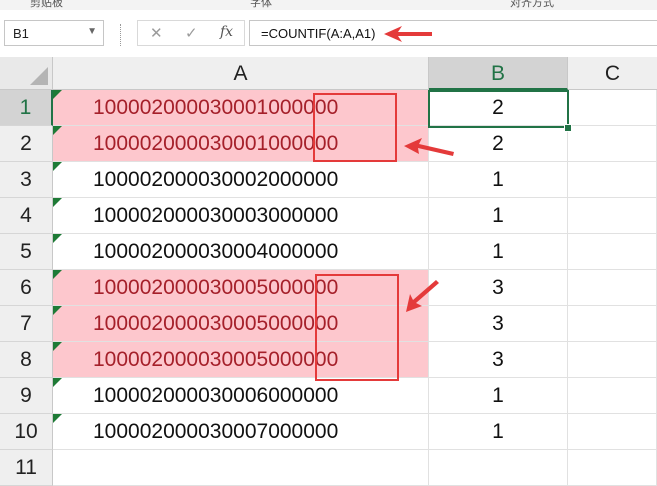 The width and height of the screenshot is (657, 486). Describe the element at coordinates (498, 252) in the screenshot. I see `cell-b5: 1` at that location.